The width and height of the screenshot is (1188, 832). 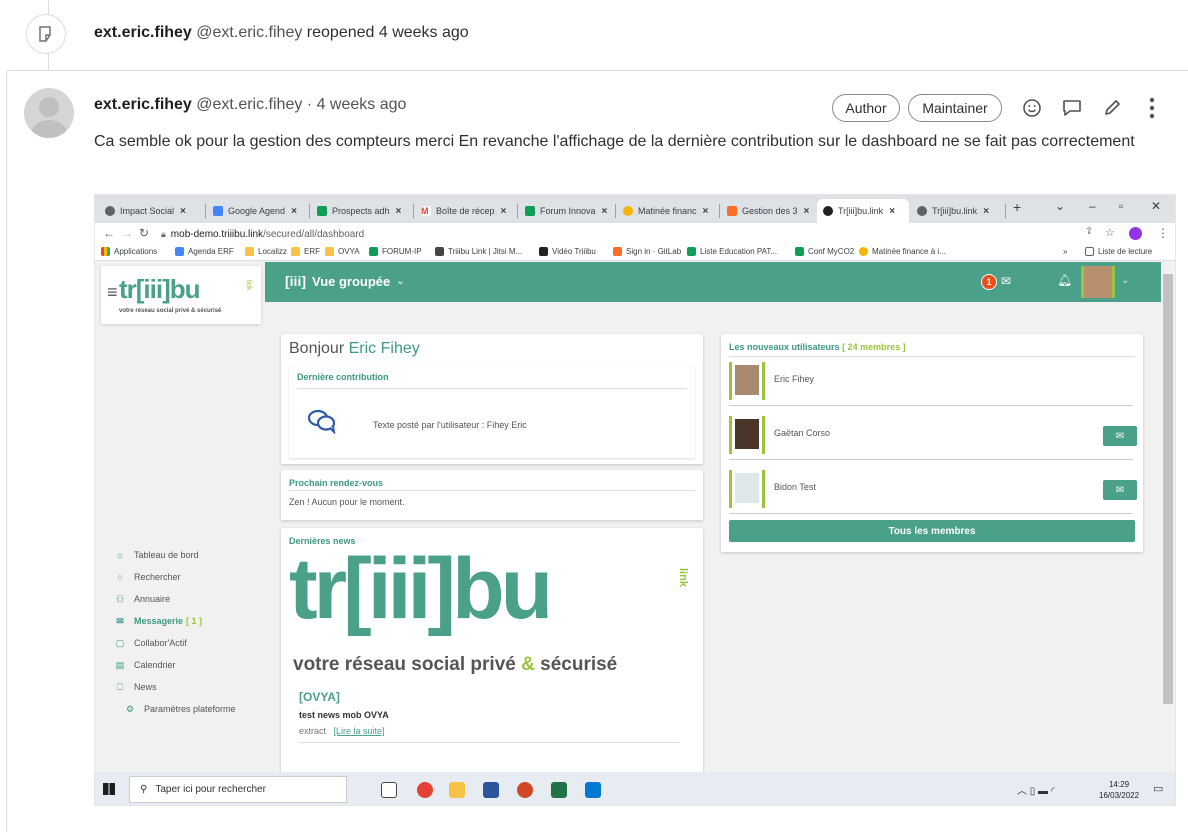 What do you see at coordinates (863, 211) in the screenshot?
I see `browser-tab-active: Tr[iii]bu.link ×` at bounding box center [863, 211].